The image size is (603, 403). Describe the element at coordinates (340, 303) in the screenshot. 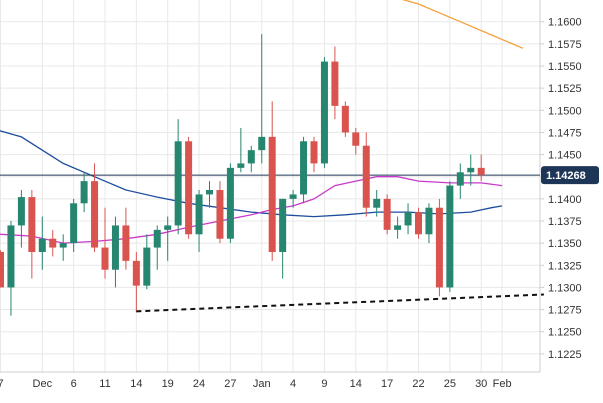

I see `support-trendline` at that location.